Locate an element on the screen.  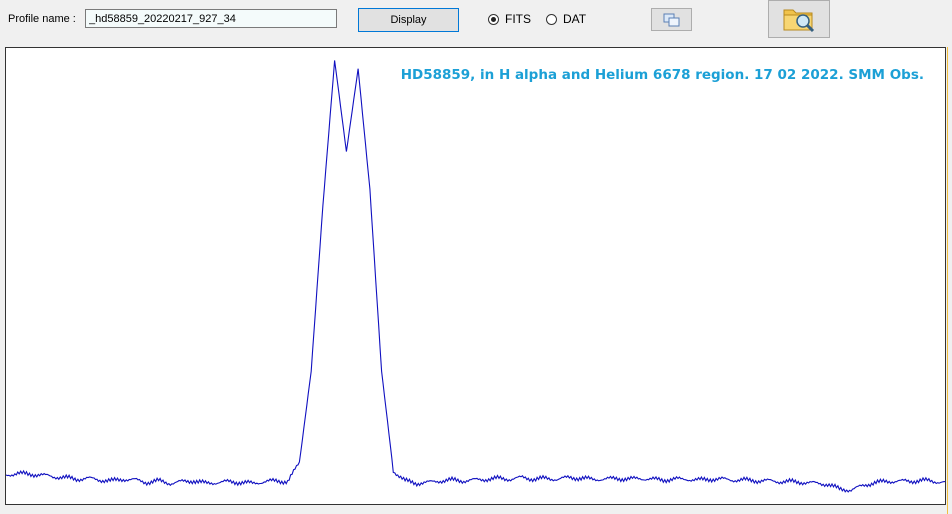
radio-dat-circle is located at coordinates (551, 19).